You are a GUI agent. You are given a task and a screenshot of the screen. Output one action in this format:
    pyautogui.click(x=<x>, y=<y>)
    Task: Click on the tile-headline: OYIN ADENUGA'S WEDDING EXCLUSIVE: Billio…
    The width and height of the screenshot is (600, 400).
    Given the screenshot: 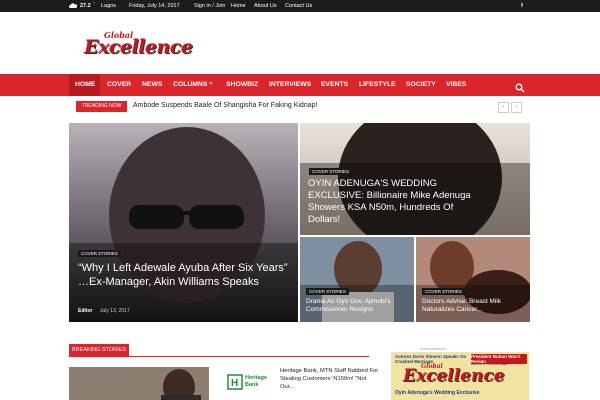 What is the action you would take?
    pyautogui.click(x=393, y=202)
    